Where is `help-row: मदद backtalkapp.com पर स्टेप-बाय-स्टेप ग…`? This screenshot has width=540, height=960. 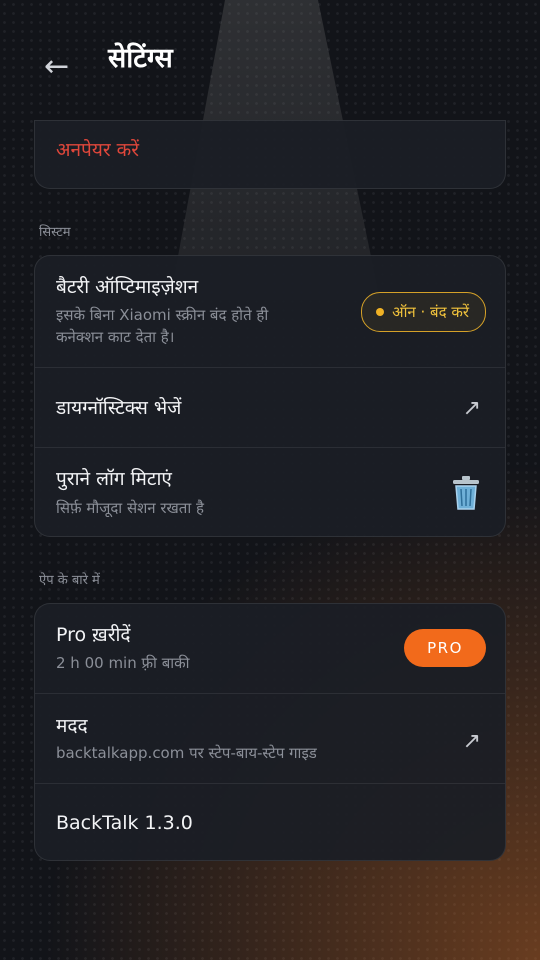 help-row: मदद backtalkapp.com पर स्टेप-बाय-स्टेप ग… is located at coordinates (270, 738).